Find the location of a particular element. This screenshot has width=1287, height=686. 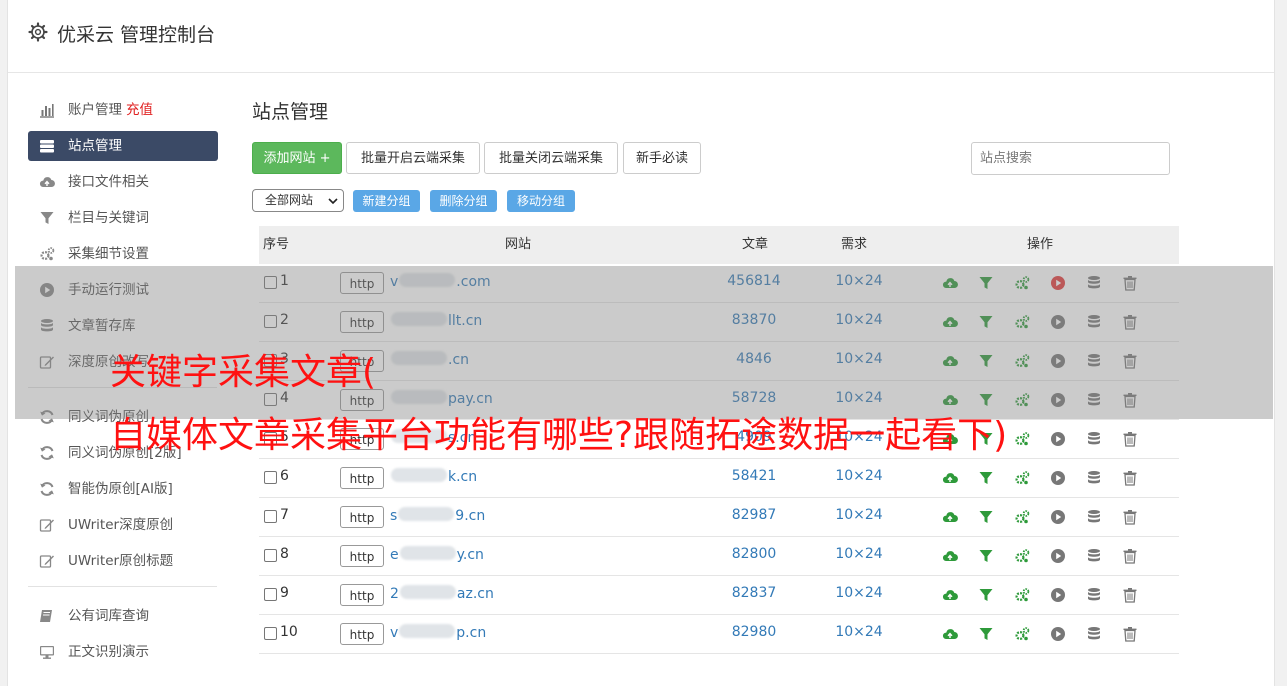

sidebar-item: 站点管理 is located at coordinates (123, 146).